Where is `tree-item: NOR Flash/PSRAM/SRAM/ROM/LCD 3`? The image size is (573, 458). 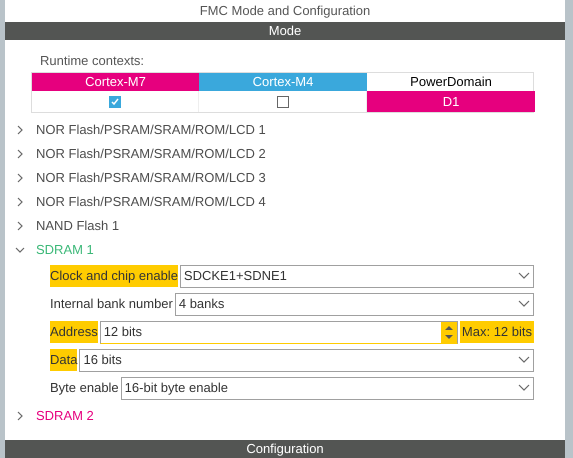 tree-item: NOR Flash/PSRAM/SRAM/ROM/LCD 3 is located at coordinates (151, 178).